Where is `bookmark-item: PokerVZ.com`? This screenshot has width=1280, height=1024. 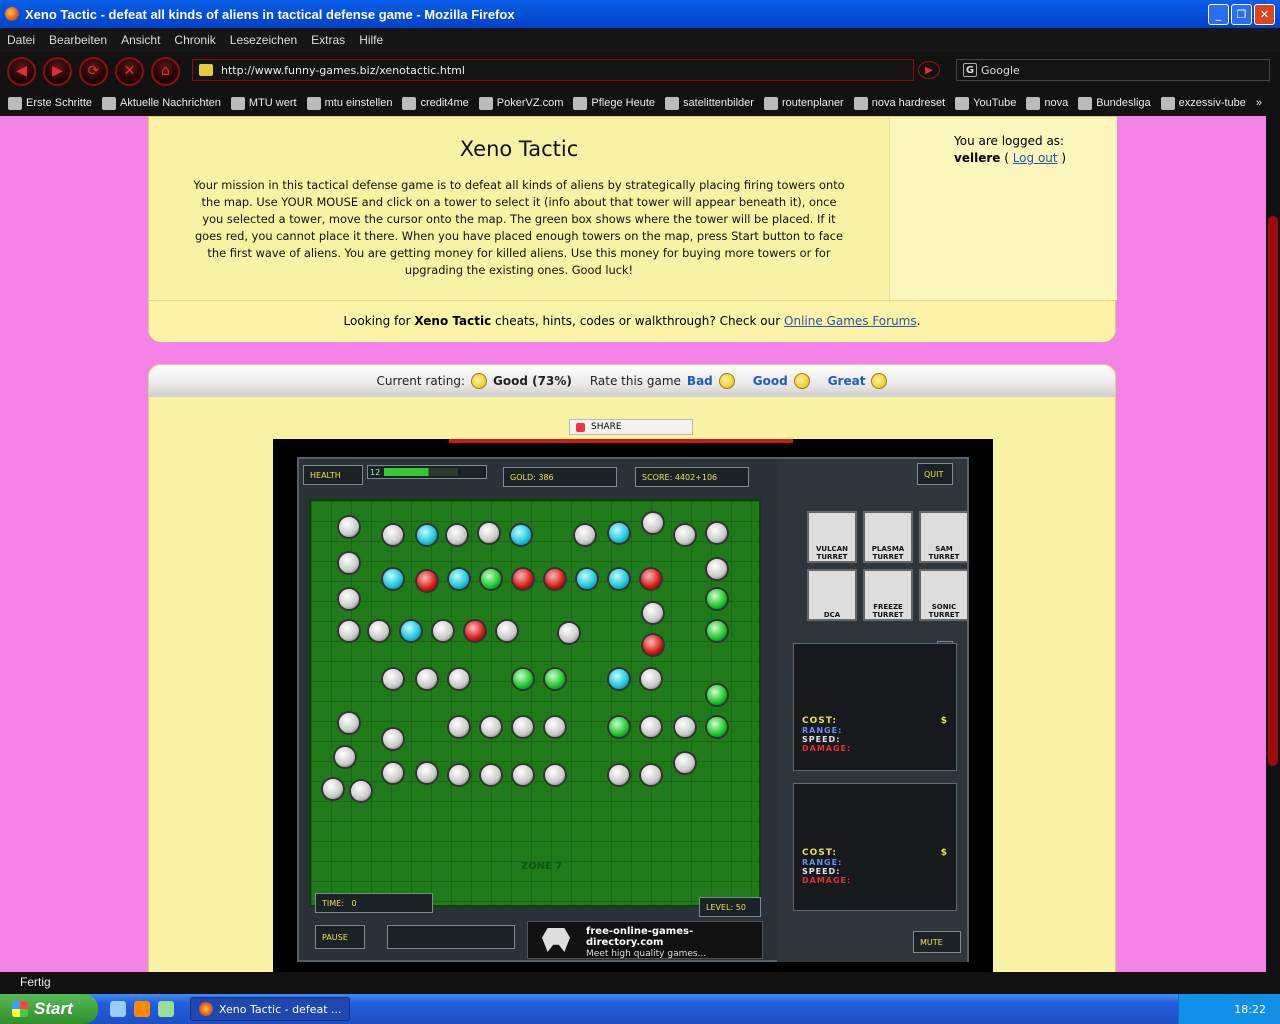 bookmark-item: PokerVZ.com is located at coordinates (520, 103).